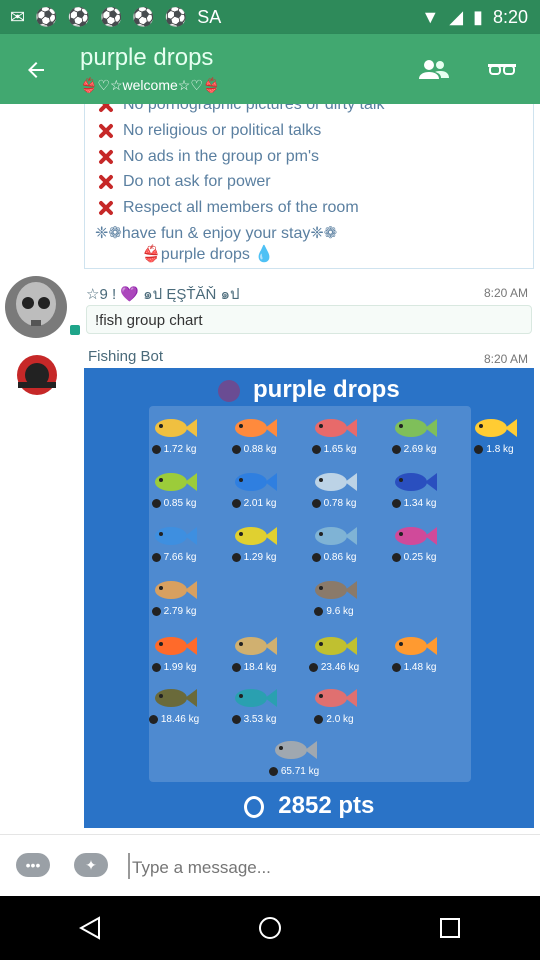 This screenshot has height=960, width=540. What do you see at coordinates (91, 865) in the screenshot?
I see `games-icon: ✦` at bounding box center [91, 865].